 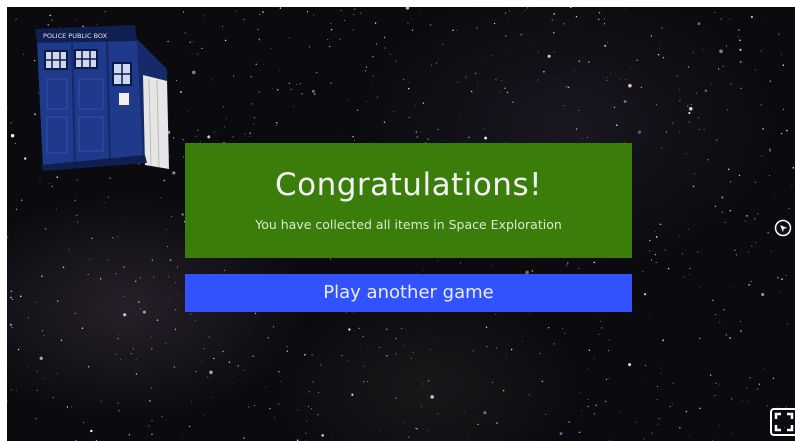 What do you see at coordinates (75, 36) in the screenshot?
I see `tardis-sign-text: POLICE PUBLIC BOX` at bounding box center [75, 36].